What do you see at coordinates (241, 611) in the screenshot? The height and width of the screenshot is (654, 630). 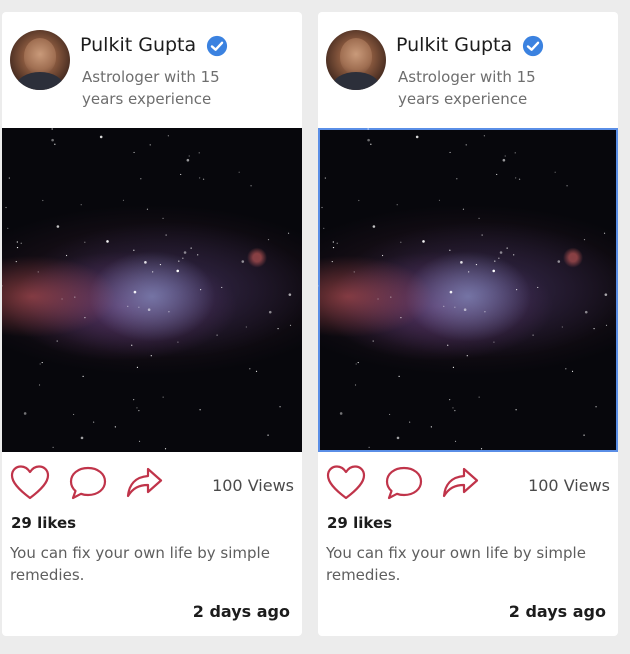 I see `post-timestamp: 2 days ago` at bounding box center [241, 611].